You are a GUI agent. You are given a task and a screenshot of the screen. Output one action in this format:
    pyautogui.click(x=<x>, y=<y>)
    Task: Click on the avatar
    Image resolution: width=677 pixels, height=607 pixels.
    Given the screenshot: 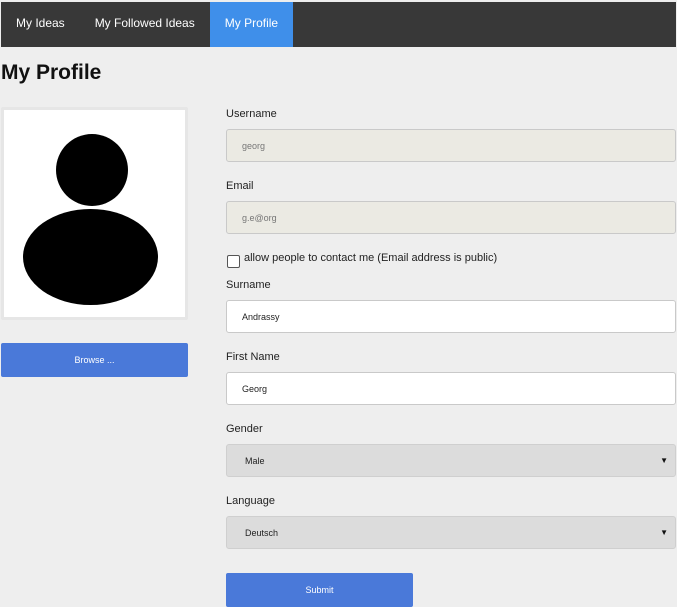 What is the action you would take?
    pyautogui.click(x=94, y=213)
    